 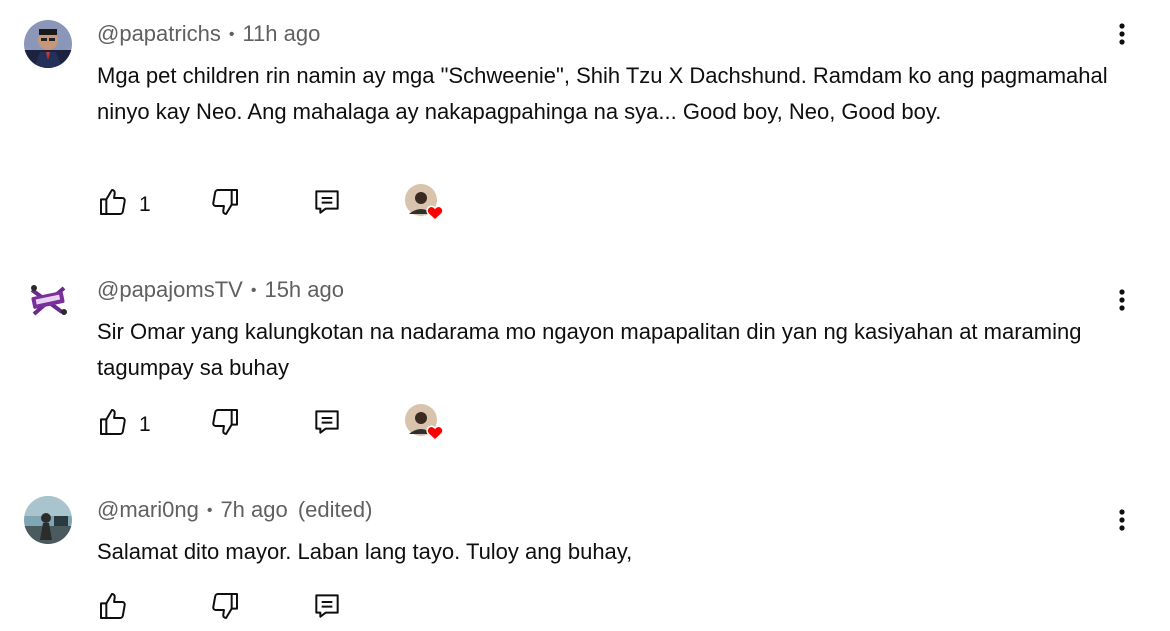 I want to click on comment-actions, so click(x=297, y=608).